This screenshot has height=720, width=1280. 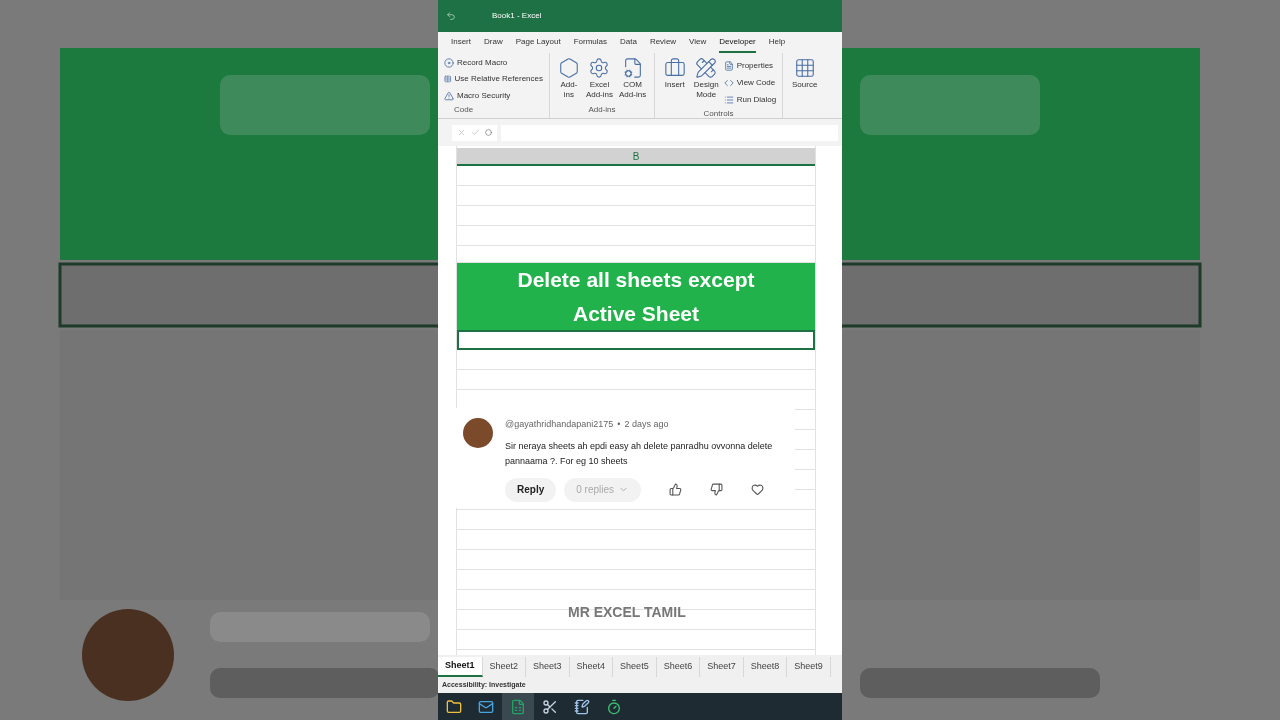 I want to click on ribbon-button: Source, so click(x=805, y=87).